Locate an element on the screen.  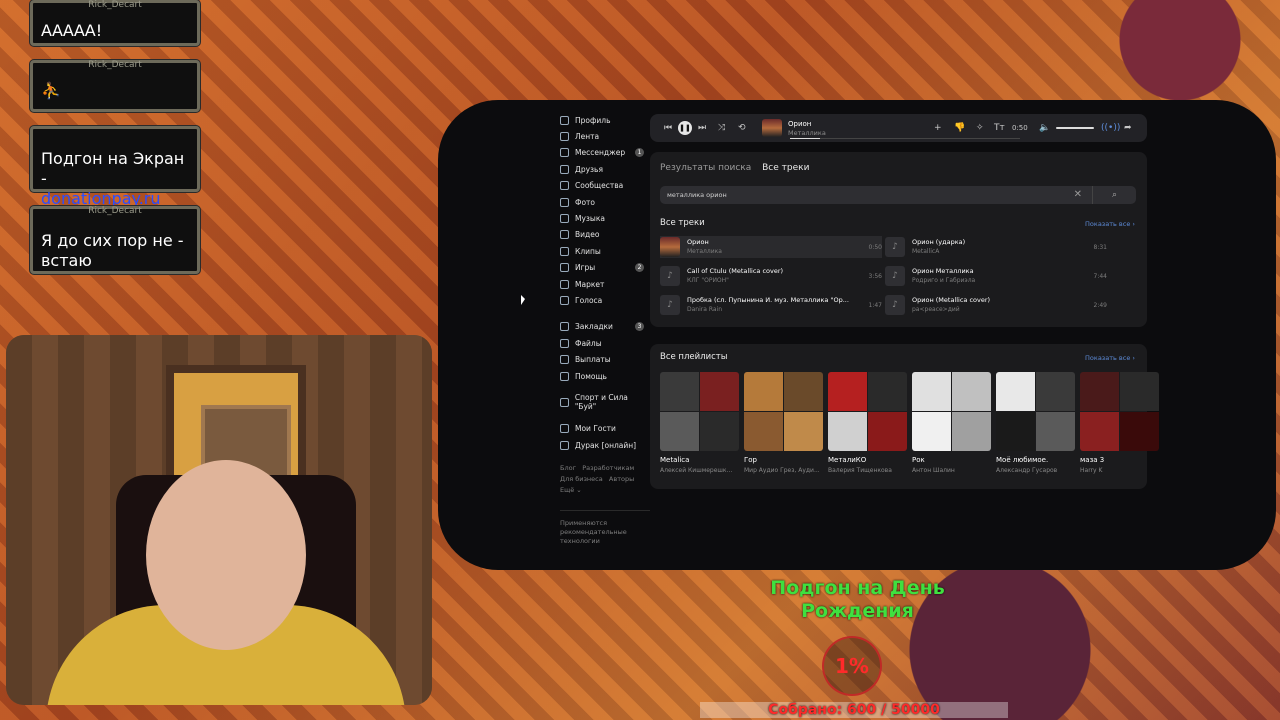
sidebar-item-8: Видео is located at coordinates (605, 235).